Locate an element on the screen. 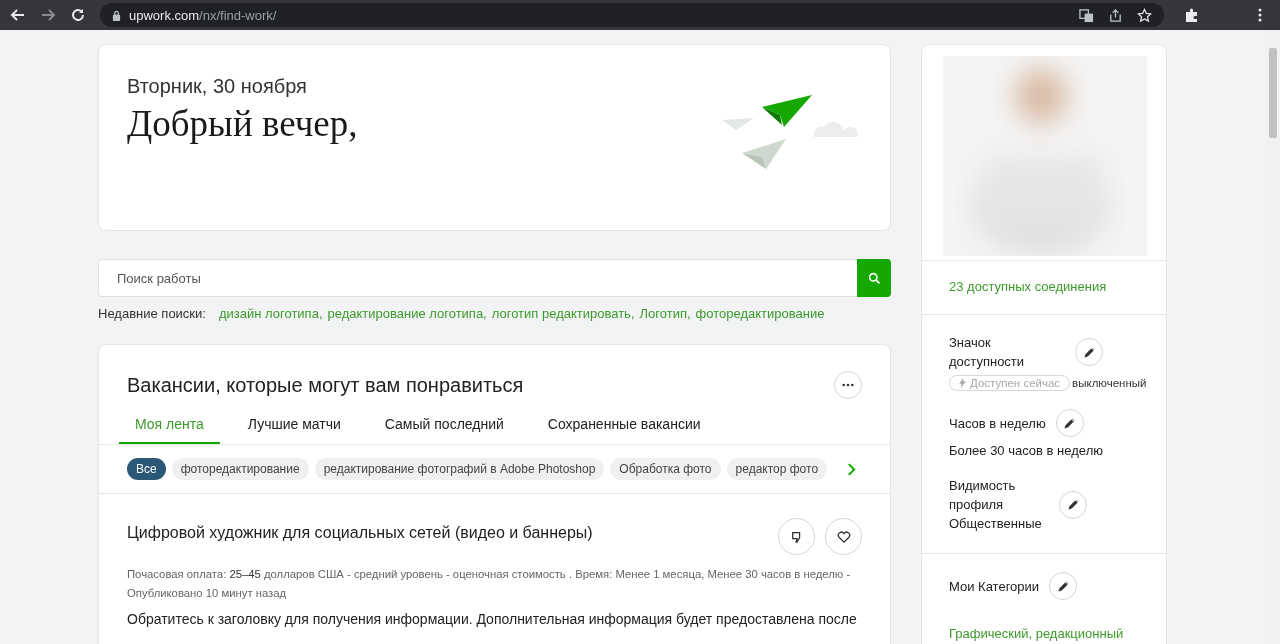  feed-tab: Самый последний is located at coordinates (444, 427).